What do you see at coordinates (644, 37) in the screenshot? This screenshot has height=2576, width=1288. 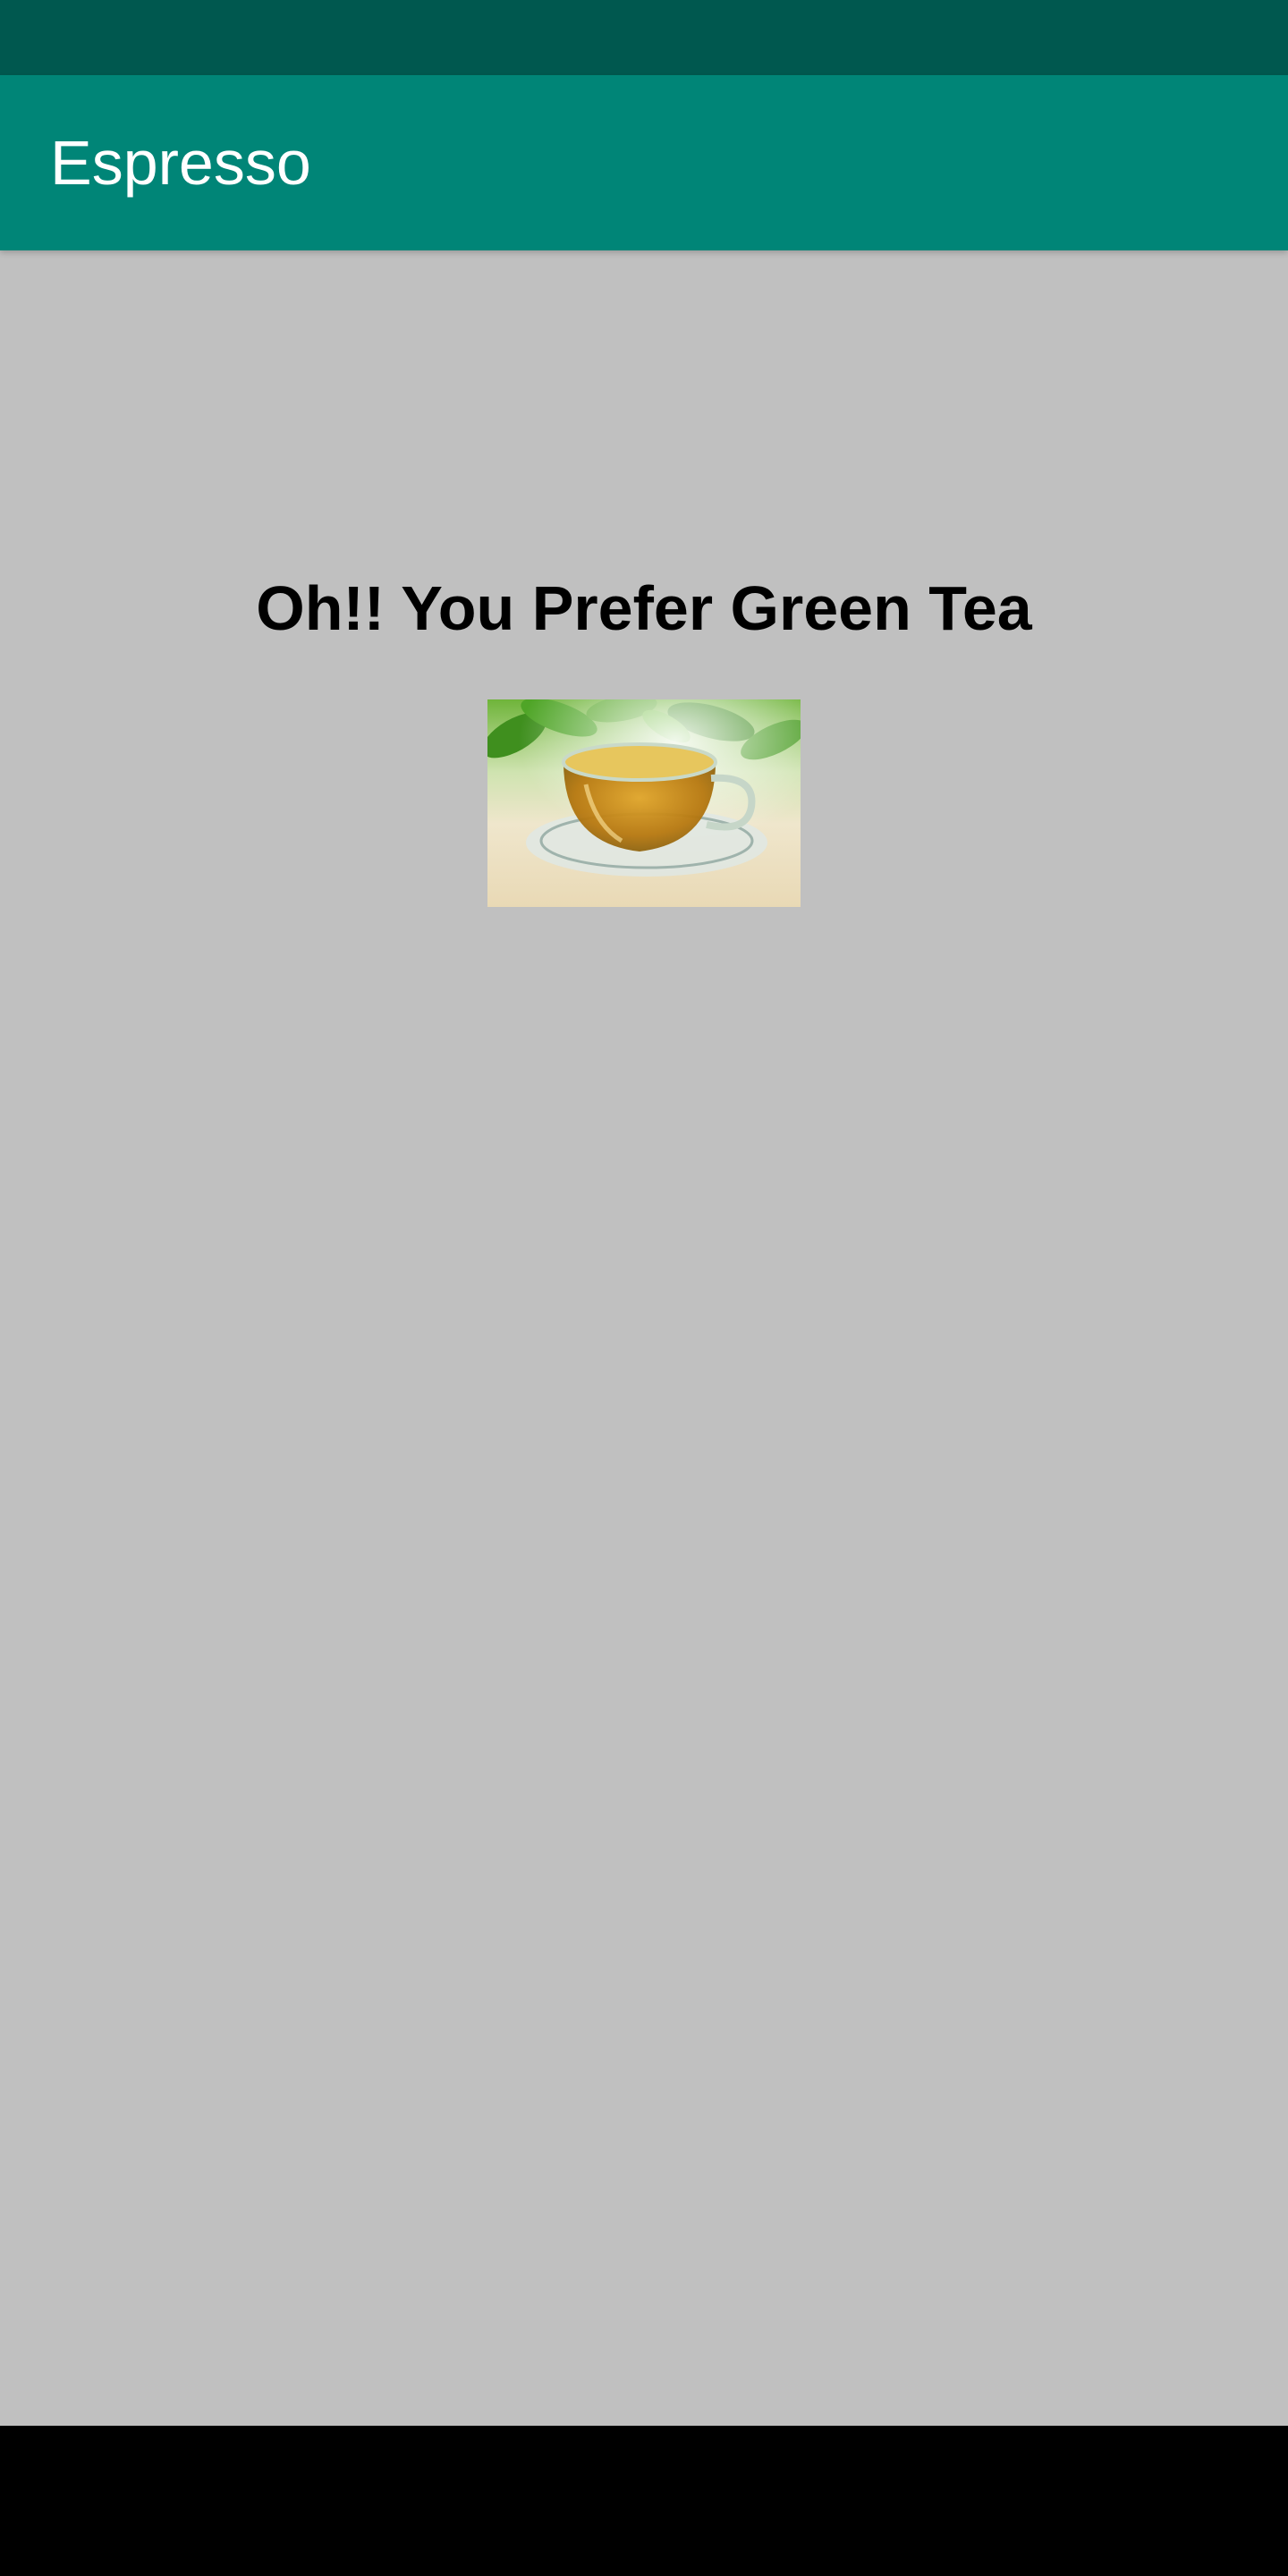 I see `status-bar` at bounding box center [644, 37].